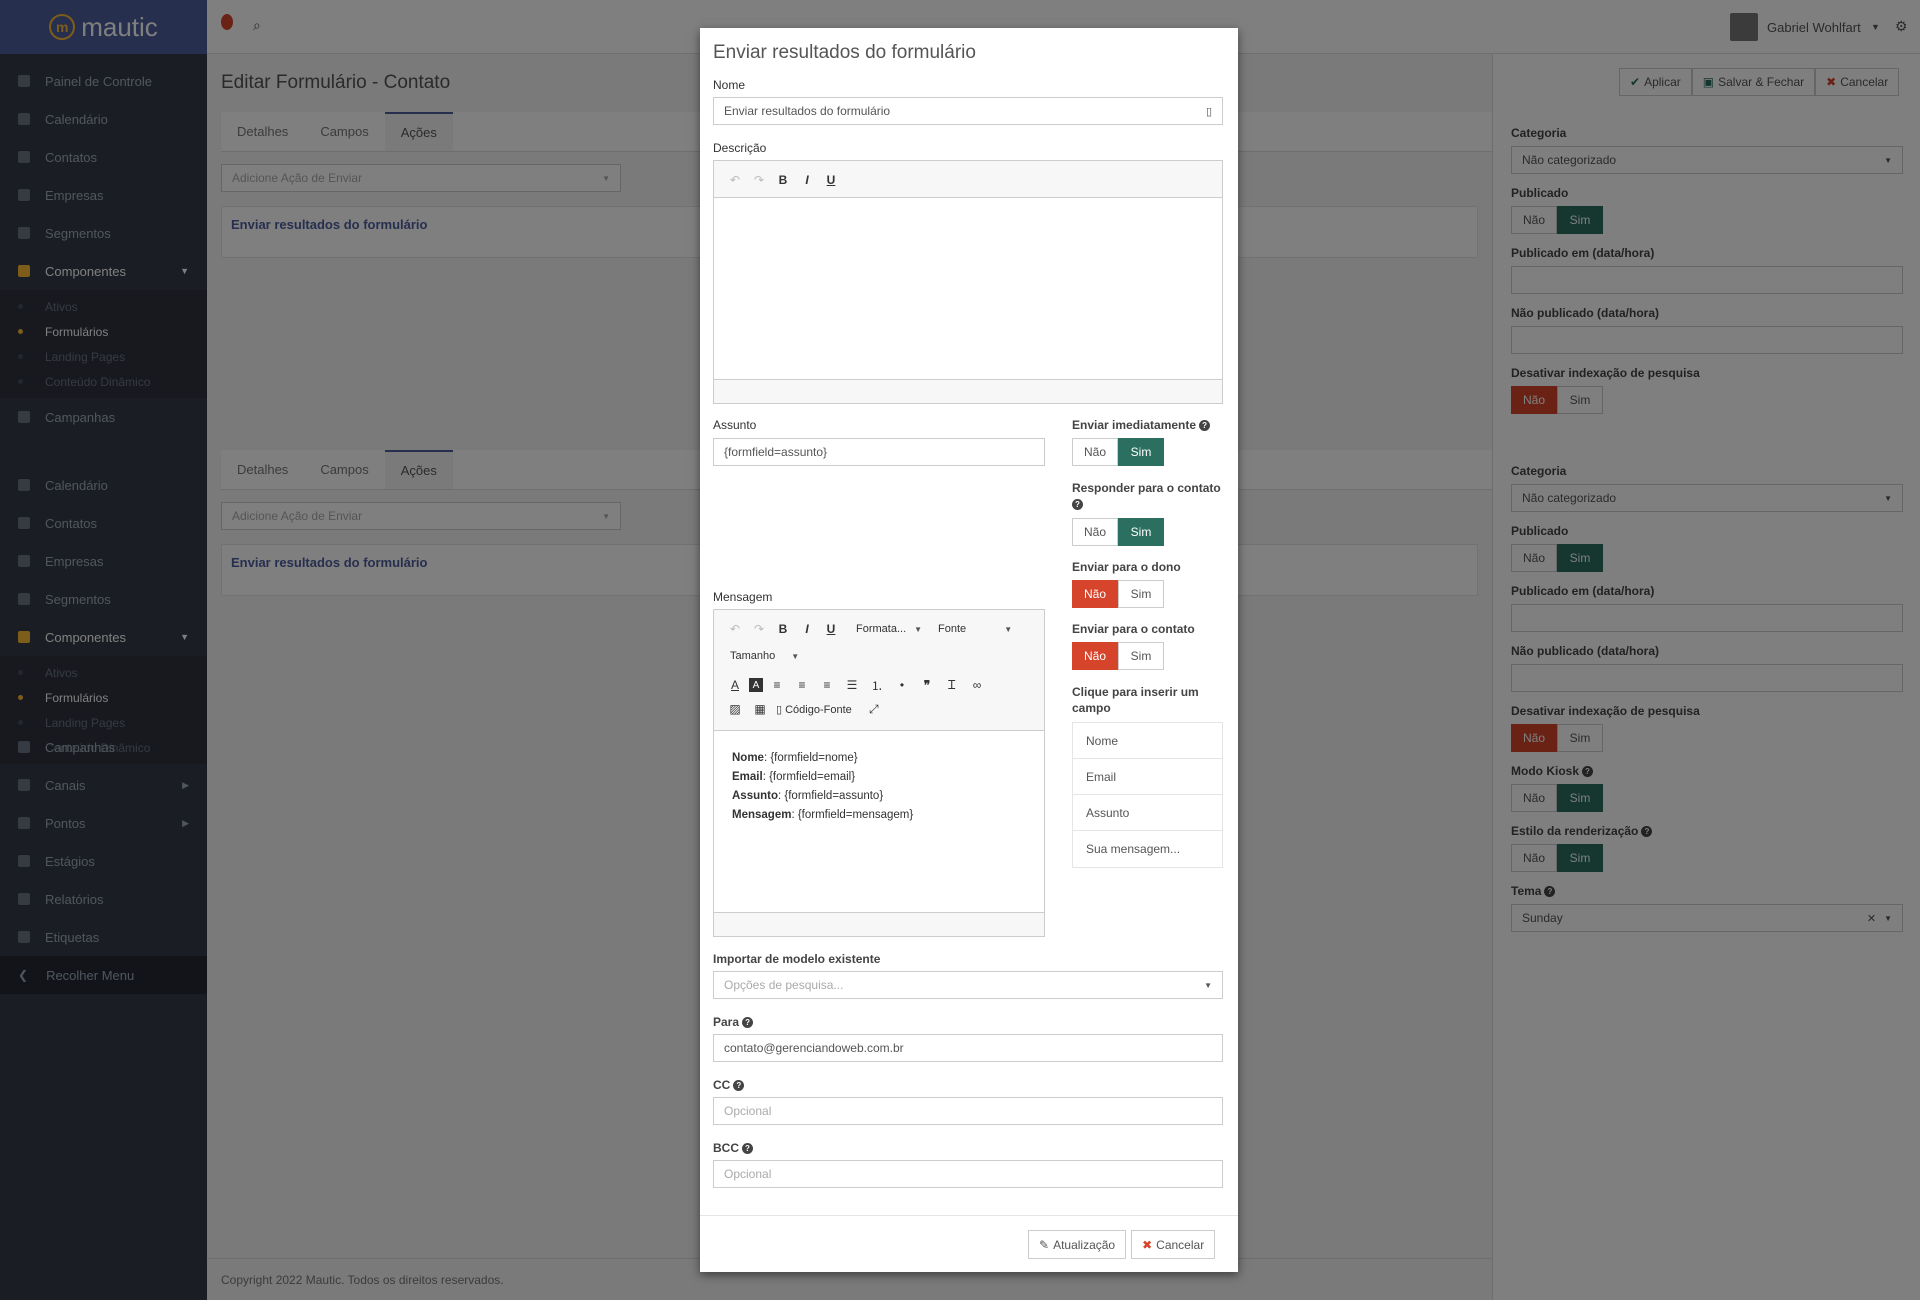 The width and height of the screenshot is (1920, 1300). I want to click on subject-input: {formfield=assunto}, so click(879, 452).